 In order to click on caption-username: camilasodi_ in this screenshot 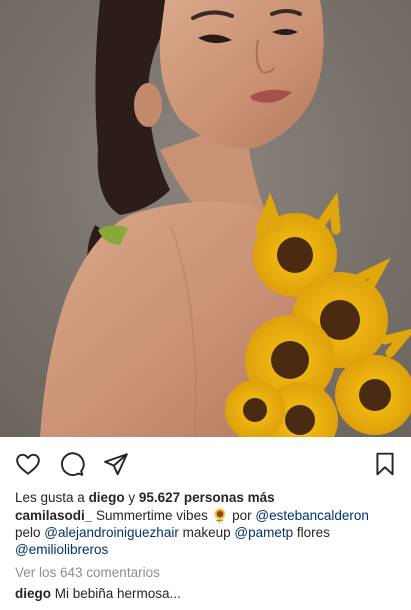, I will do `click(53, 515)`.